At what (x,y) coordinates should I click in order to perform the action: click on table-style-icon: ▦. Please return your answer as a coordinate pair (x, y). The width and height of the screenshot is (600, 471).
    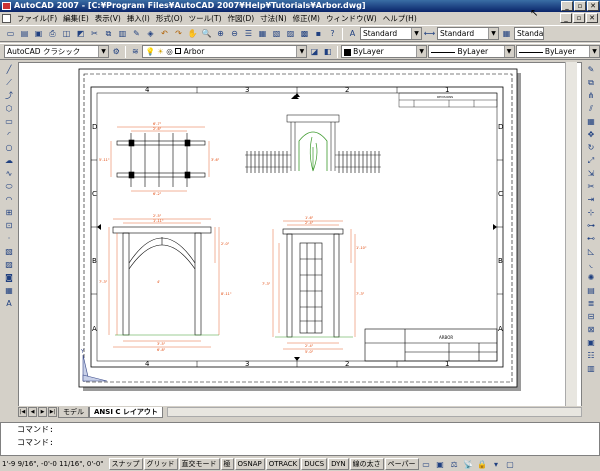
    Looking at the image, I should click on (506, 33).